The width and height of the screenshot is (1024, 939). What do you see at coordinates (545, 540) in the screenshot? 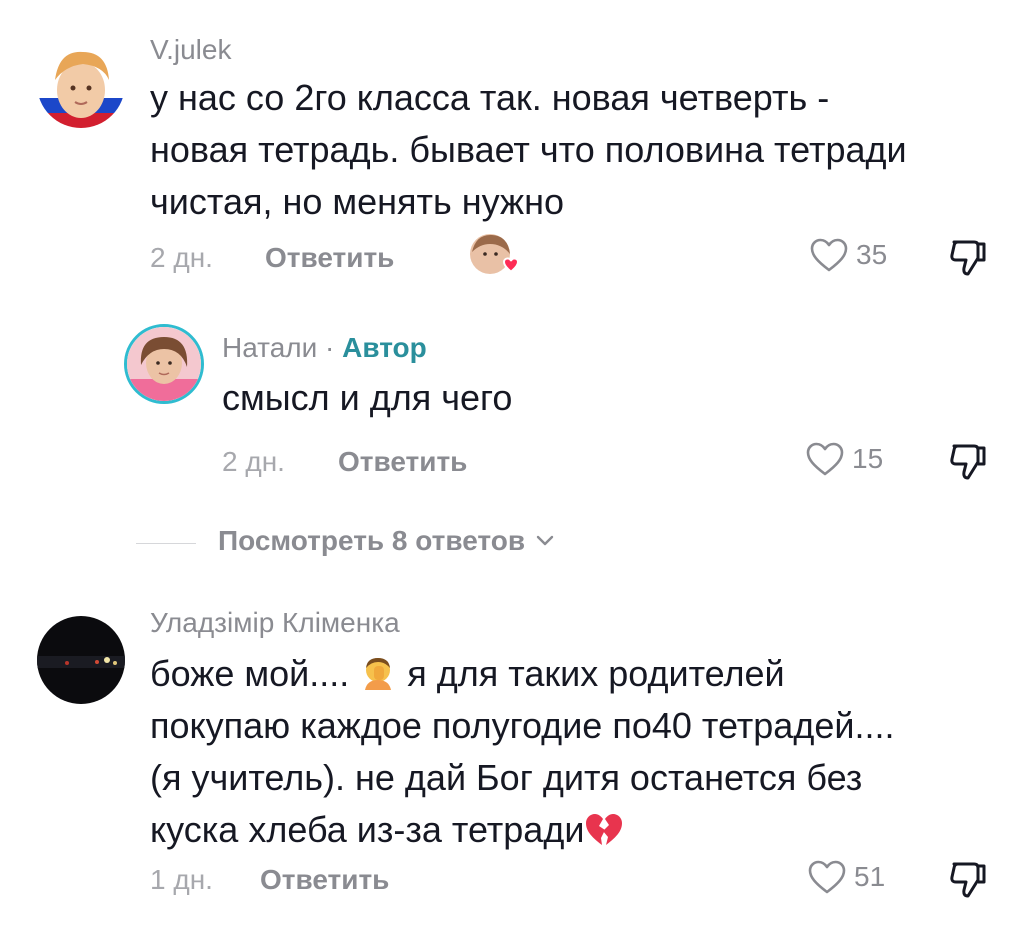
I see `chevron-down-icon` at bounding box center [545, 540].